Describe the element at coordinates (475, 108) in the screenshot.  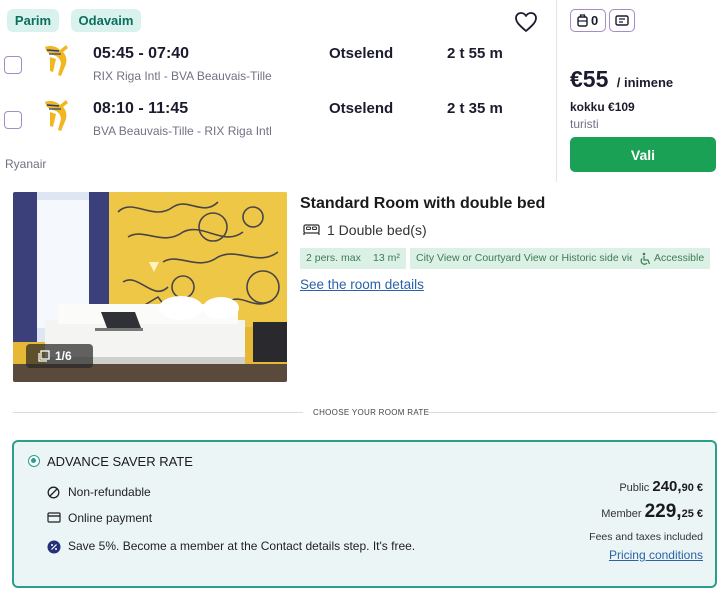
I see `leg-duration: 2 t 35 m` at that location.